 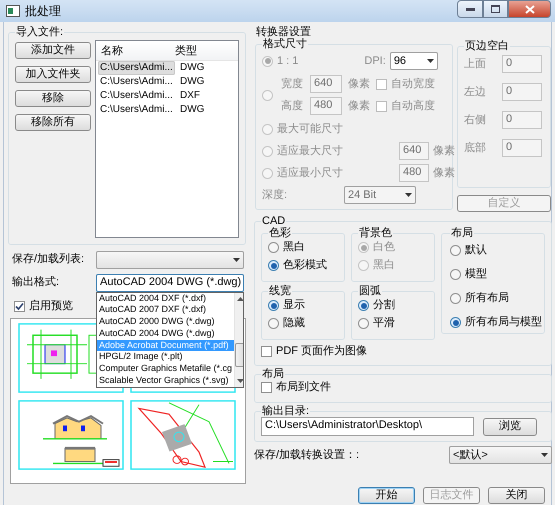 I want to click on close-button, so click(x=529, y=9).